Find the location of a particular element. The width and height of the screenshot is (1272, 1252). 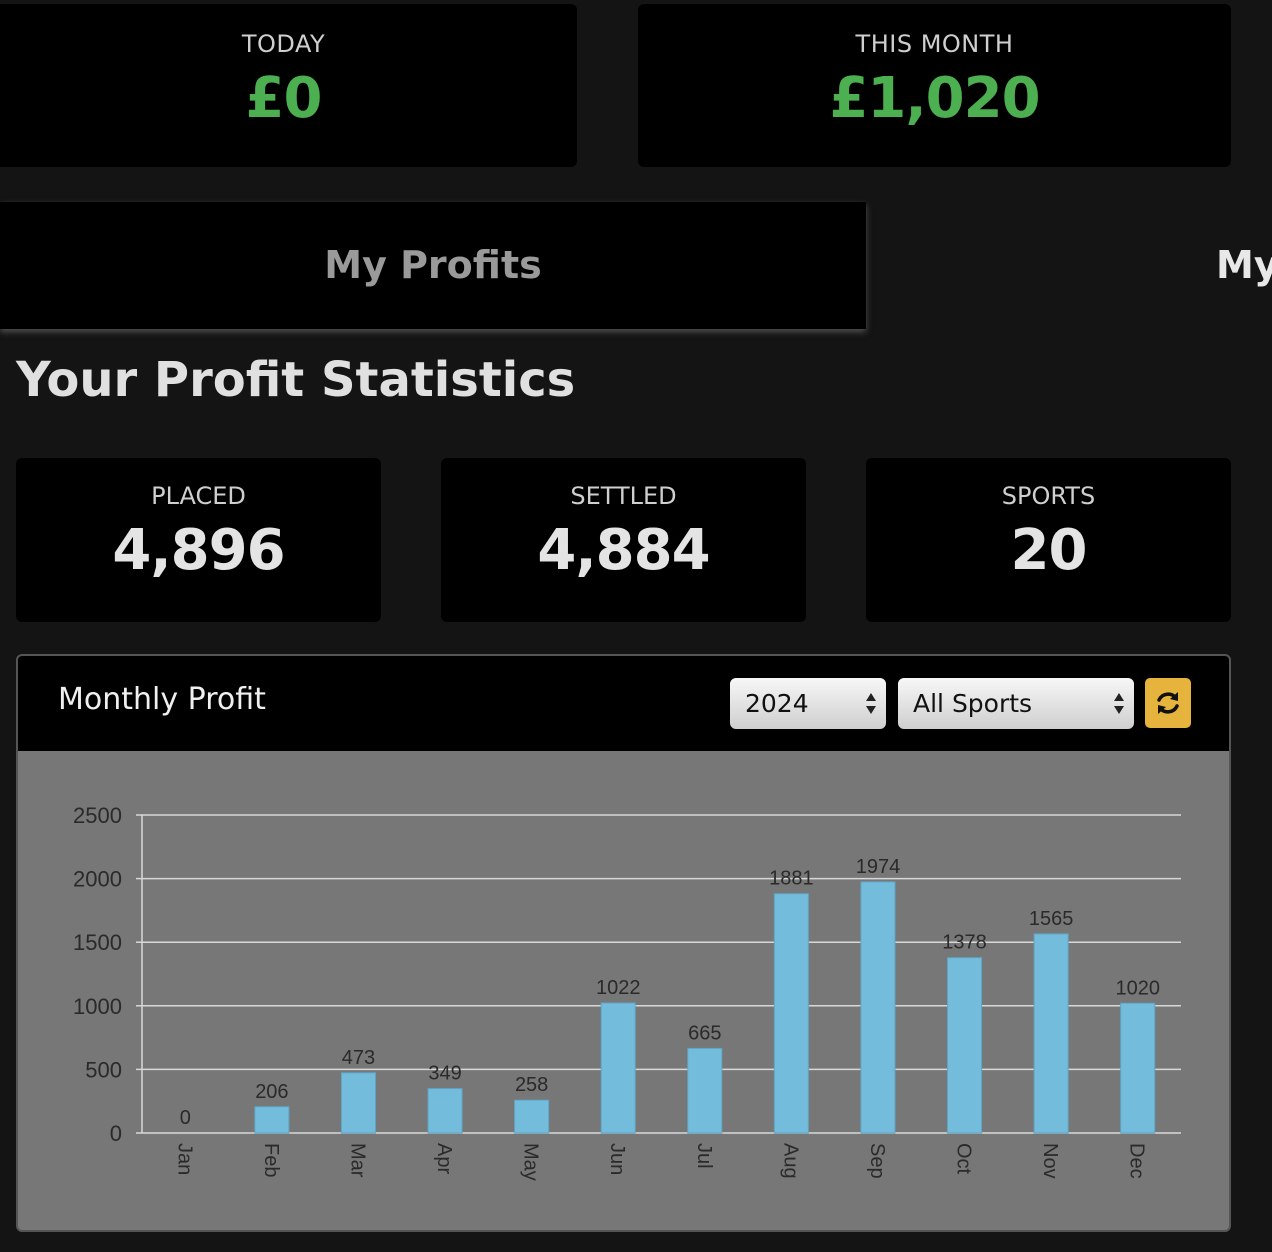

sports-value: 20 is located at coordinates (1049, 550).